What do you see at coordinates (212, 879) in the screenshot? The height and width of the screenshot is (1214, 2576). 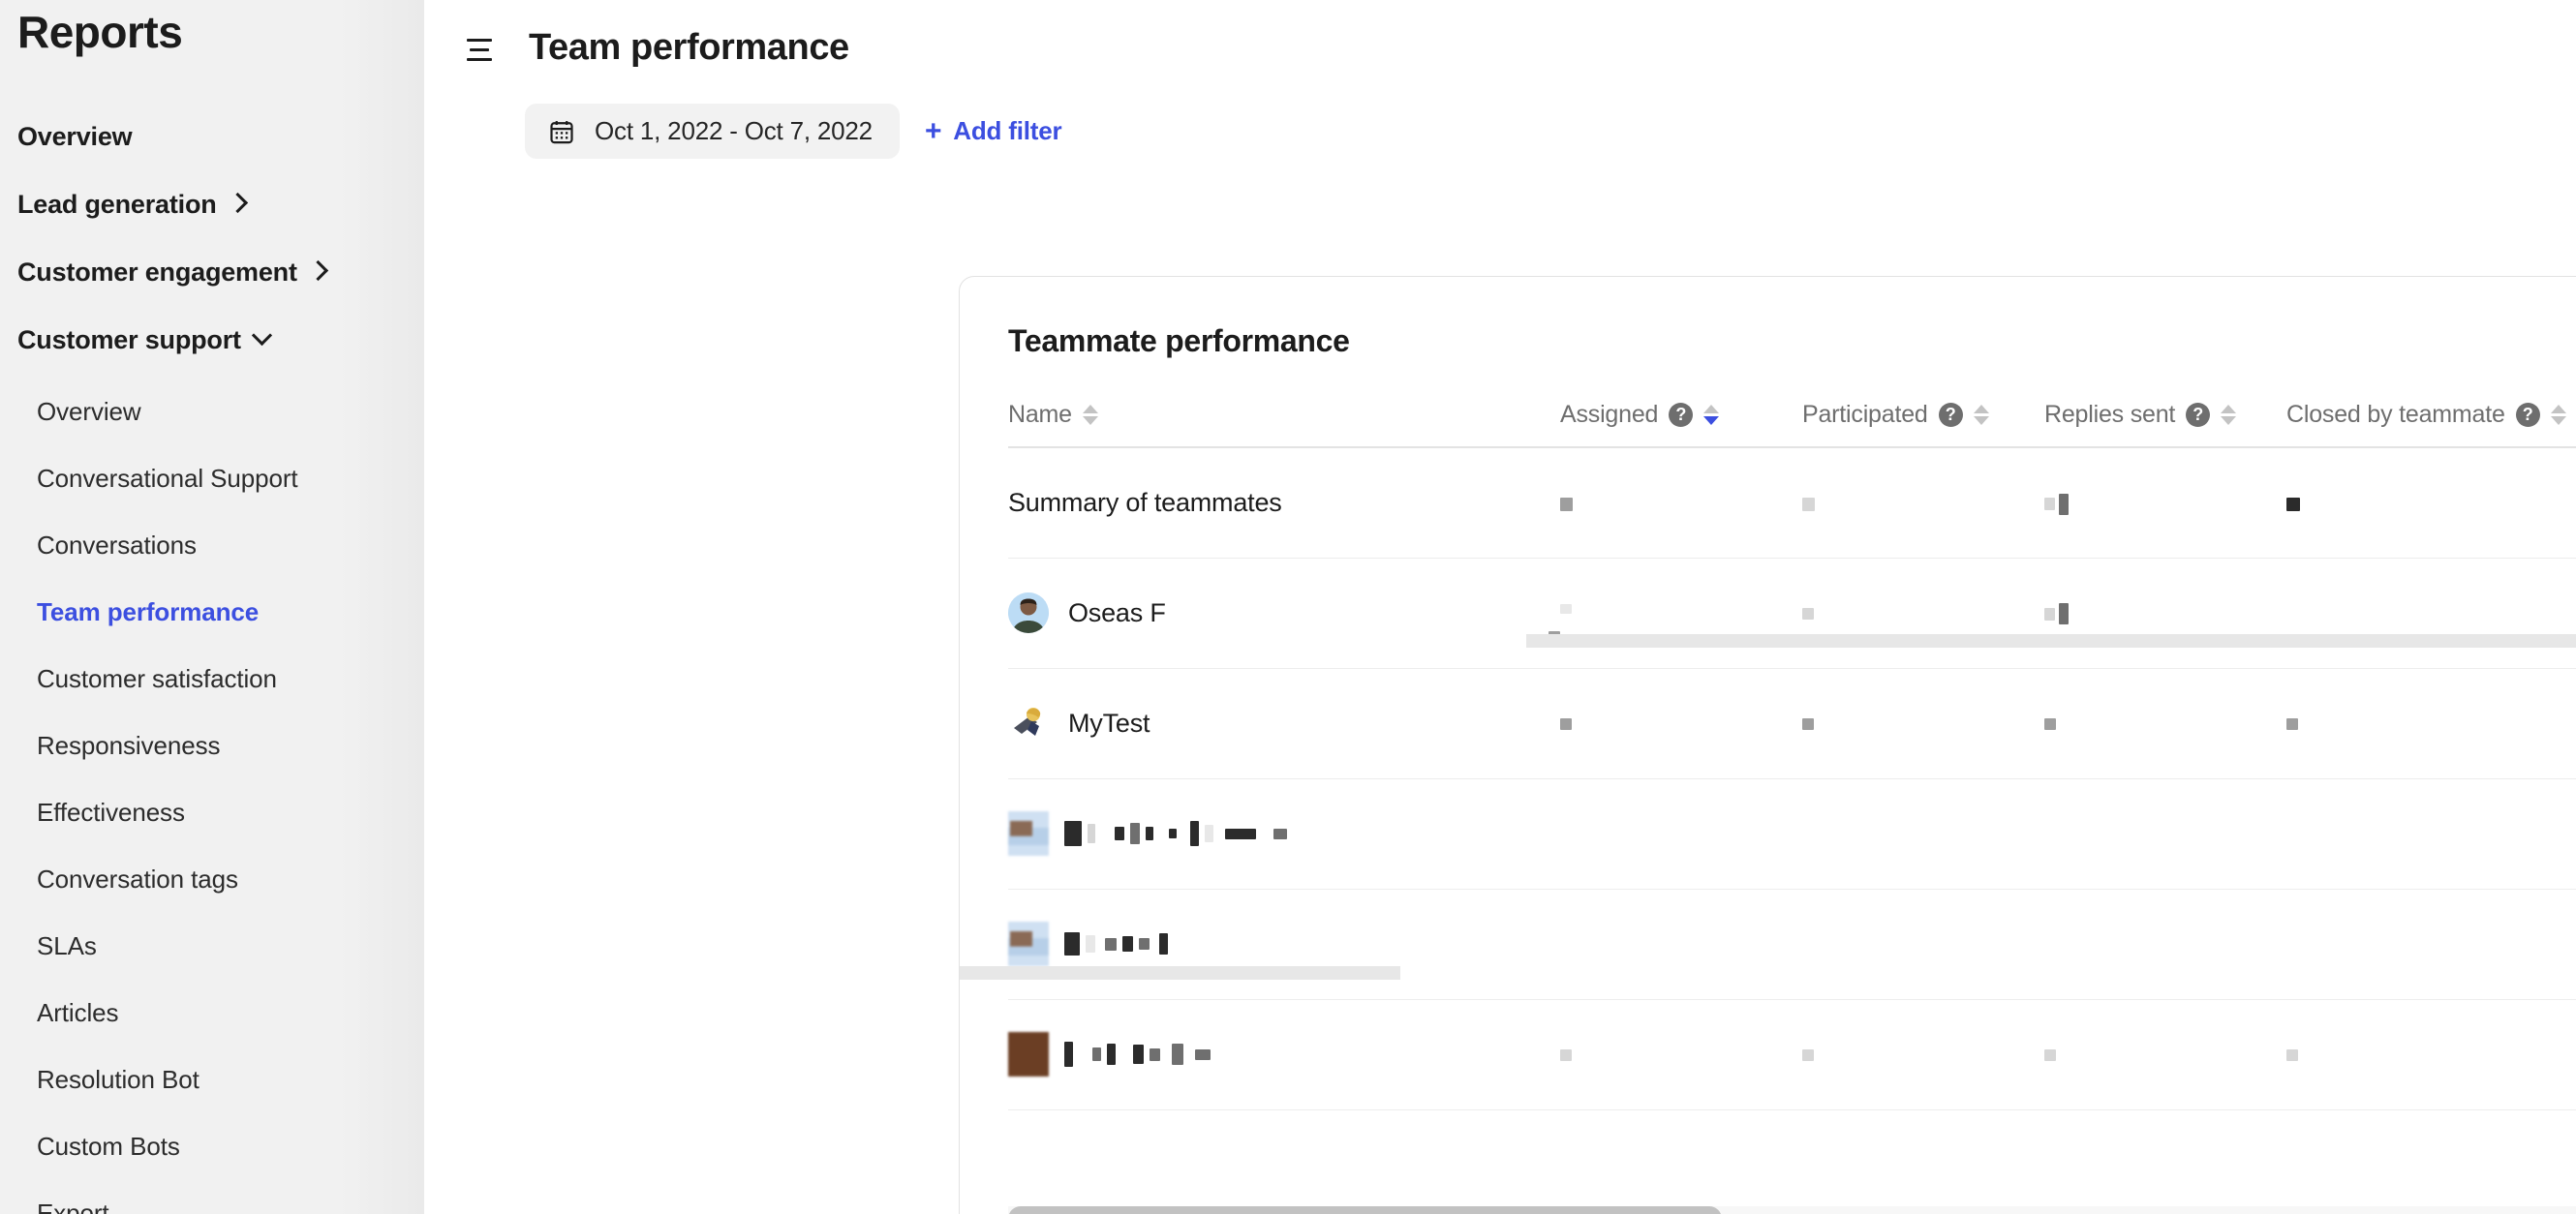 I see `sidebar-item-conversation-tags: Conversation tags` at bounding box center [212, 879].